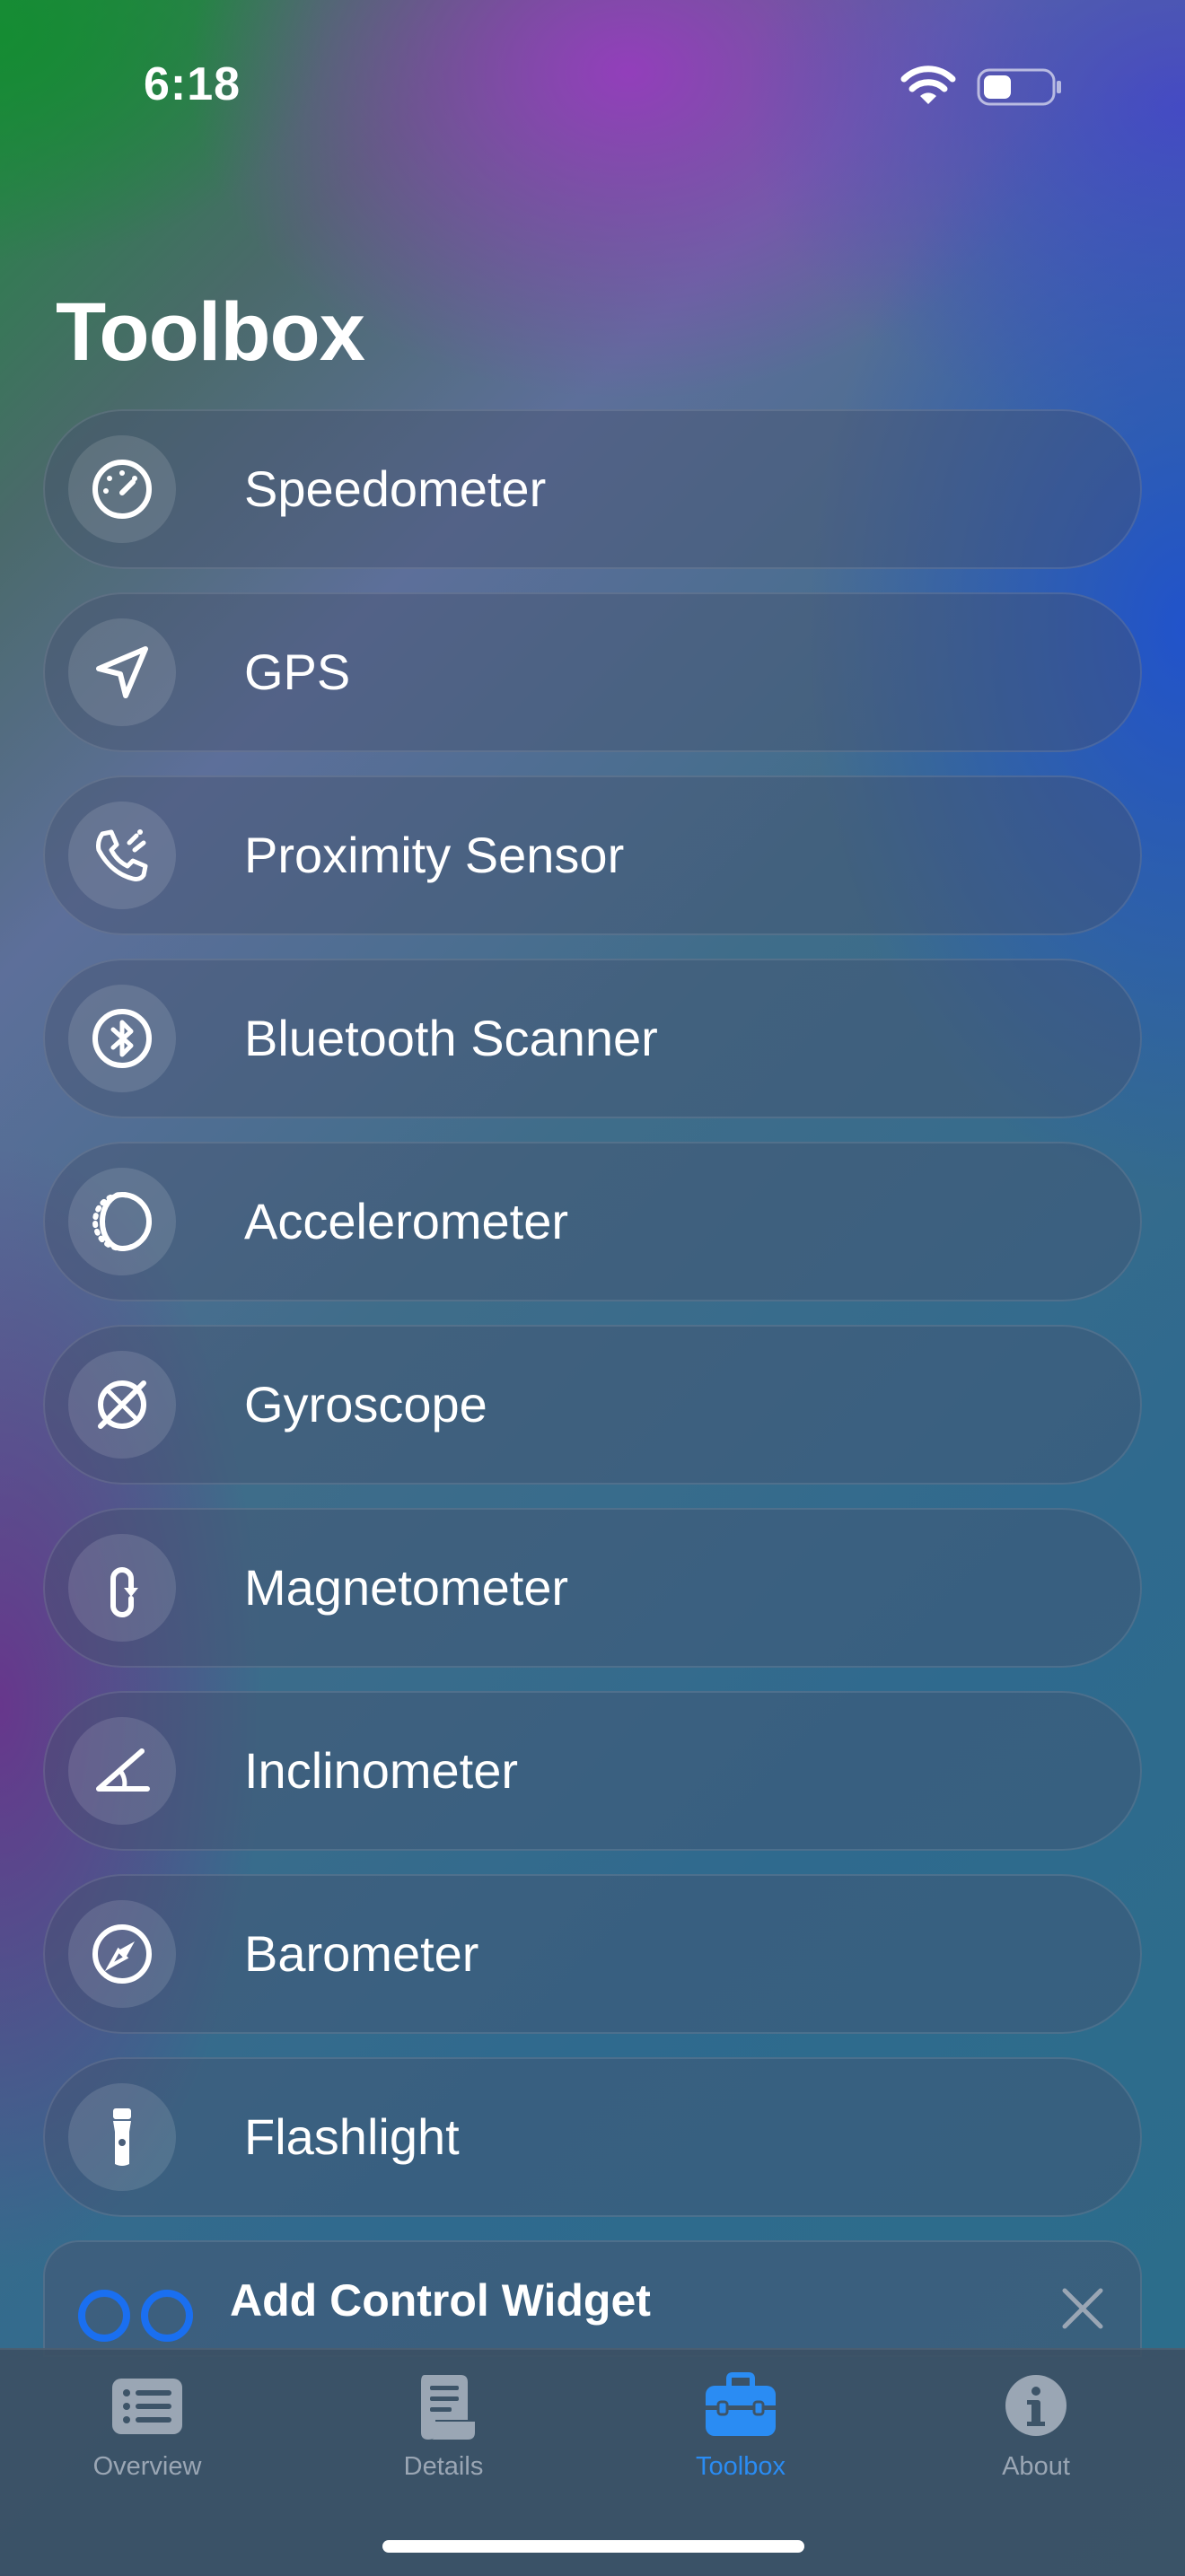 Image resolution: width=1185 pixels, height=2576 pixels. I want to click on tab-label: Overview, so click(147, 2466).